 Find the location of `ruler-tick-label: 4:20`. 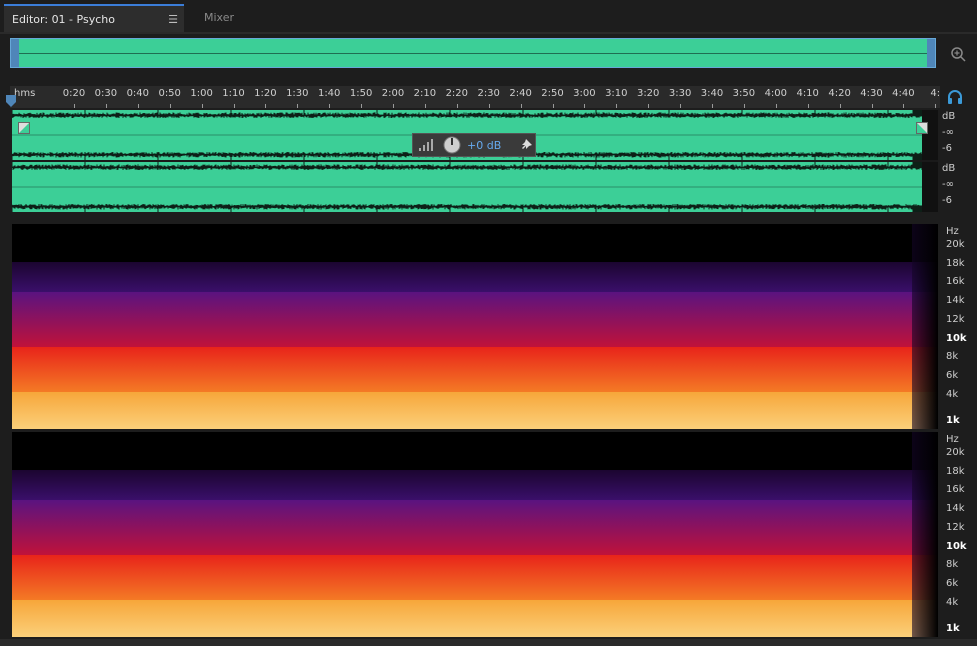

ruler-tick-label: 4:20 is located at coordinates (839, 93).